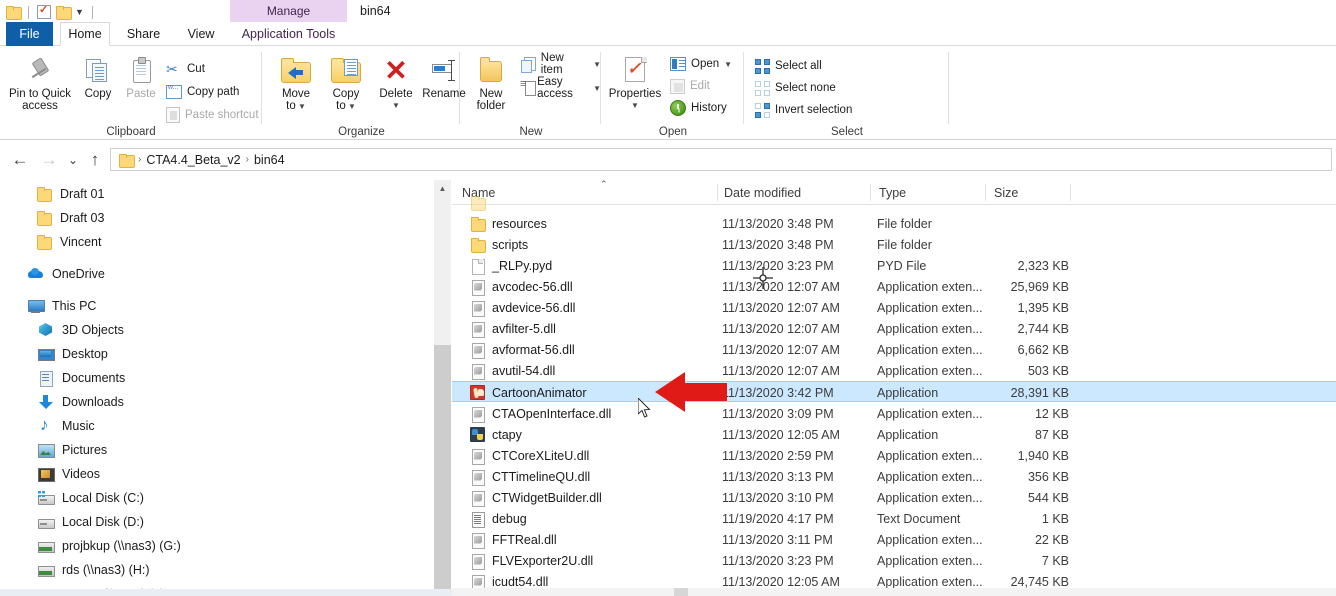 This screenshot has width=1336, height=596. Describe the element at coordinates (635, 83) in the screenshot. I see `properties-button: ✓ Properties ▼` at that location.